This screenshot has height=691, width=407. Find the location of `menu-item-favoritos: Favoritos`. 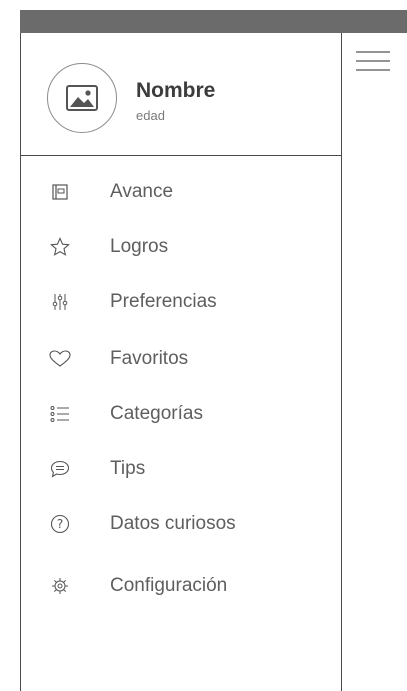

menu-item-favoritos: Favoritos is located at coordinates (181, 359).